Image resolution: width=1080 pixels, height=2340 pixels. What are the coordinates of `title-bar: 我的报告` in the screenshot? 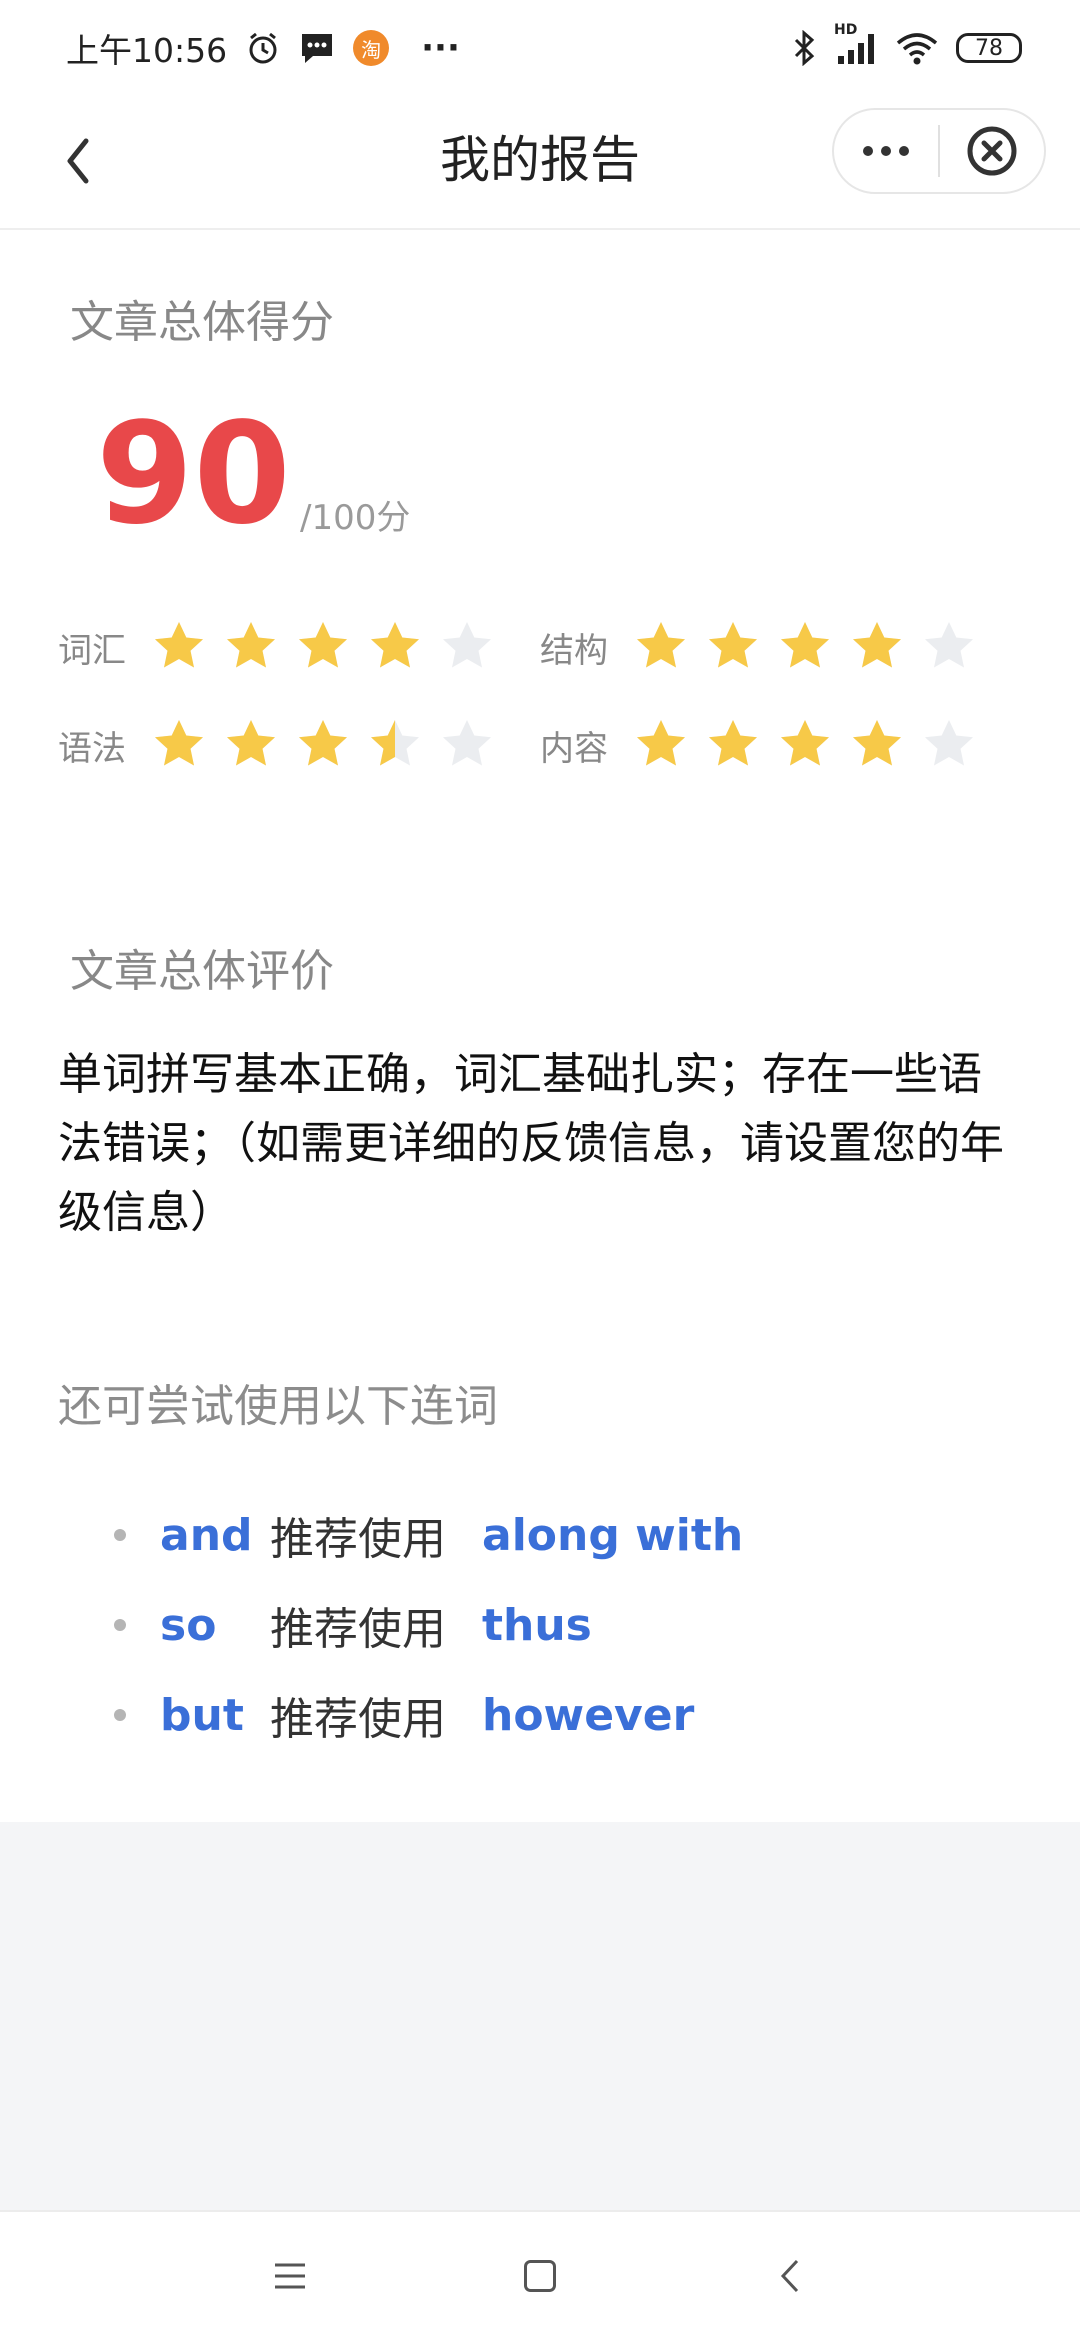 It's located at (540, 163).